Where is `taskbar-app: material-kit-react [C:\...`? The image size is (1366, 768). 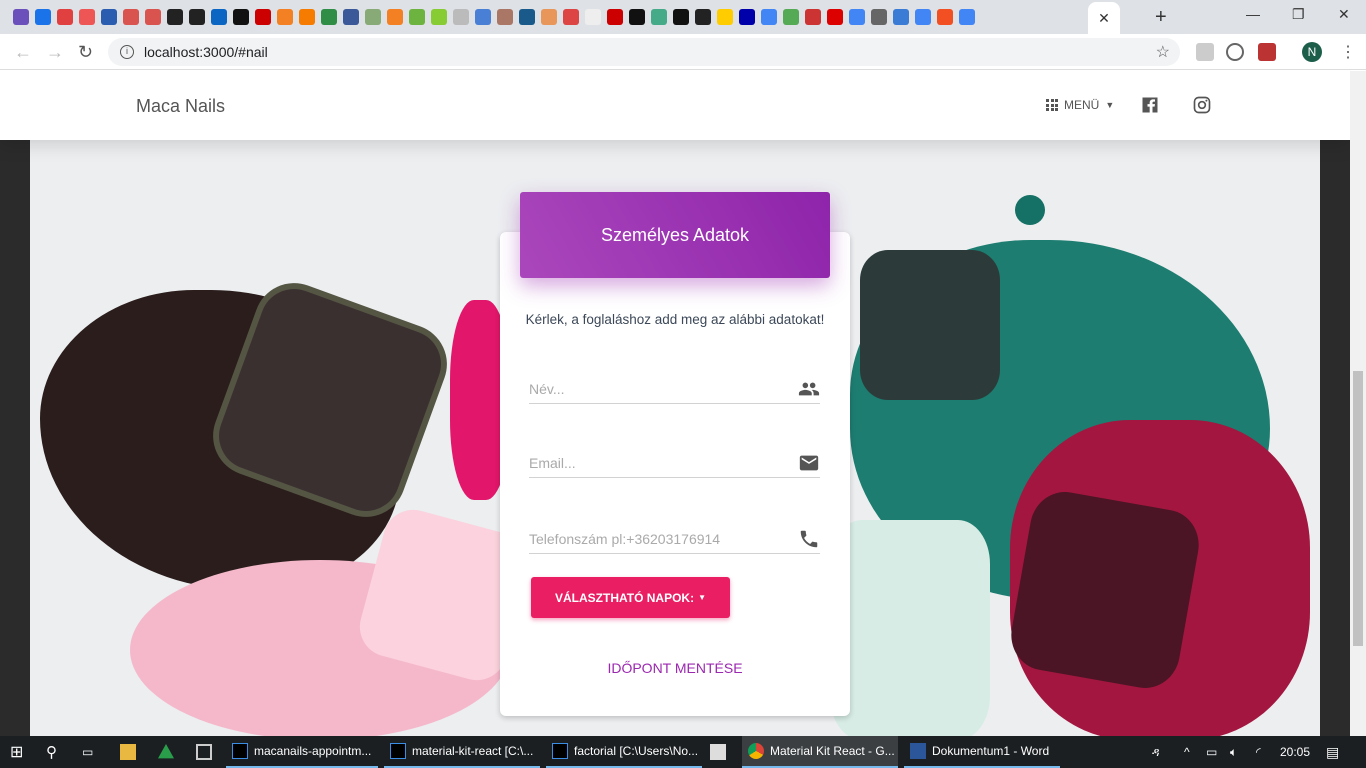
taskbar-app: material-kit-react [C:\... is located at coordinates (462, 752).